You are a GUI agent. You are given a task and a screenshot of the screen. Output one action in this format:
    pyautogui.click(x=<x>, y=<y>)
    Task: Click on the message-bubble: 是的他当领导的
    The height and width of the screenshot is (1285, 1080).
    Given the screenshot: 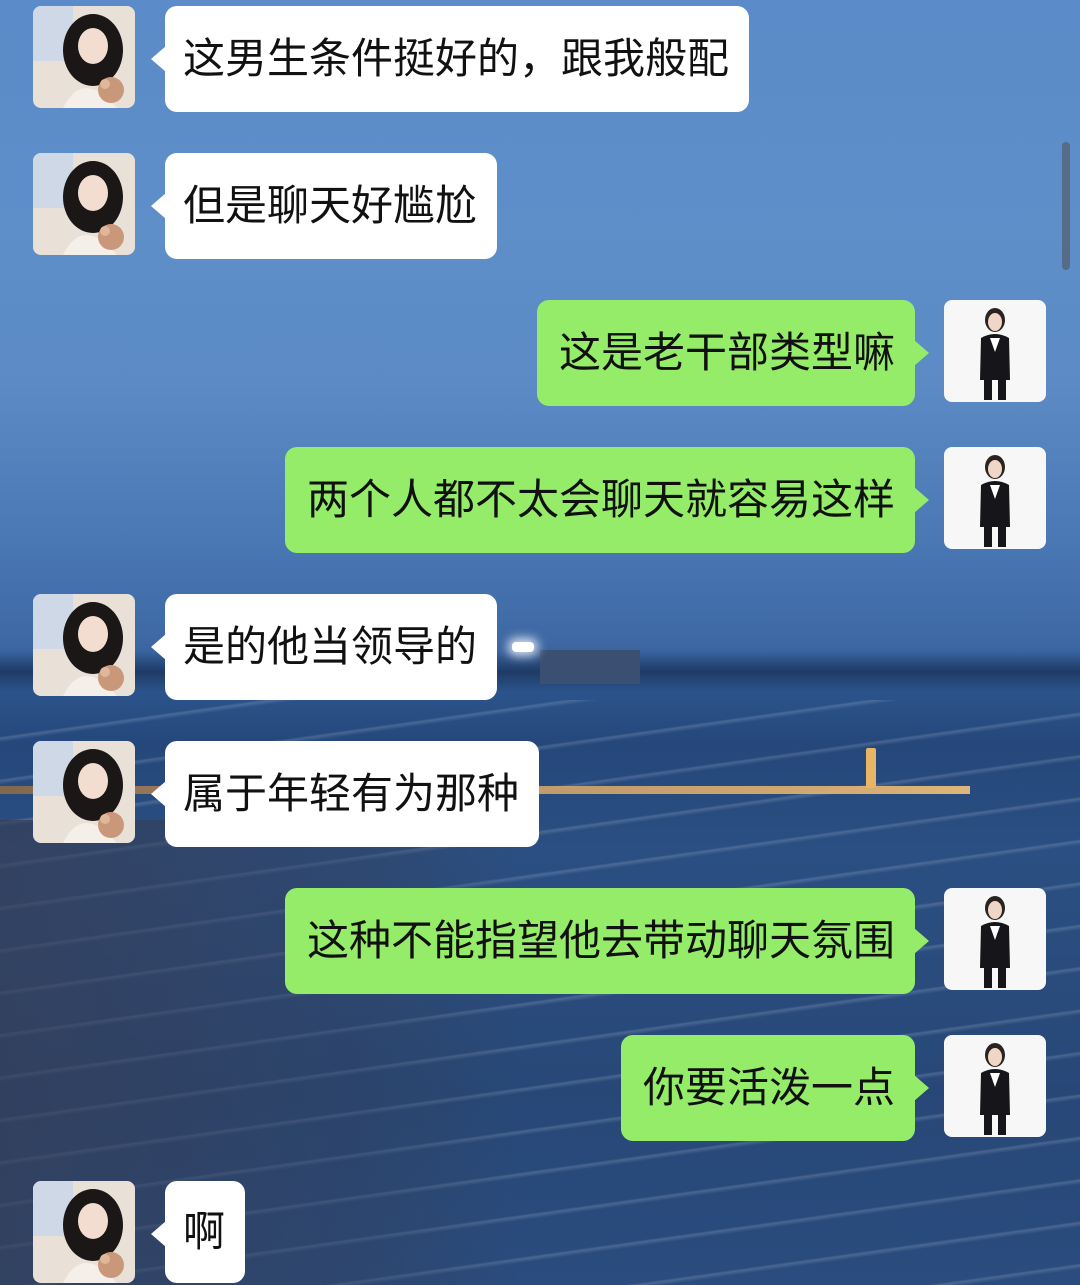 What is the action you would take?
    pyautogui.click(x=324, y=647)
    